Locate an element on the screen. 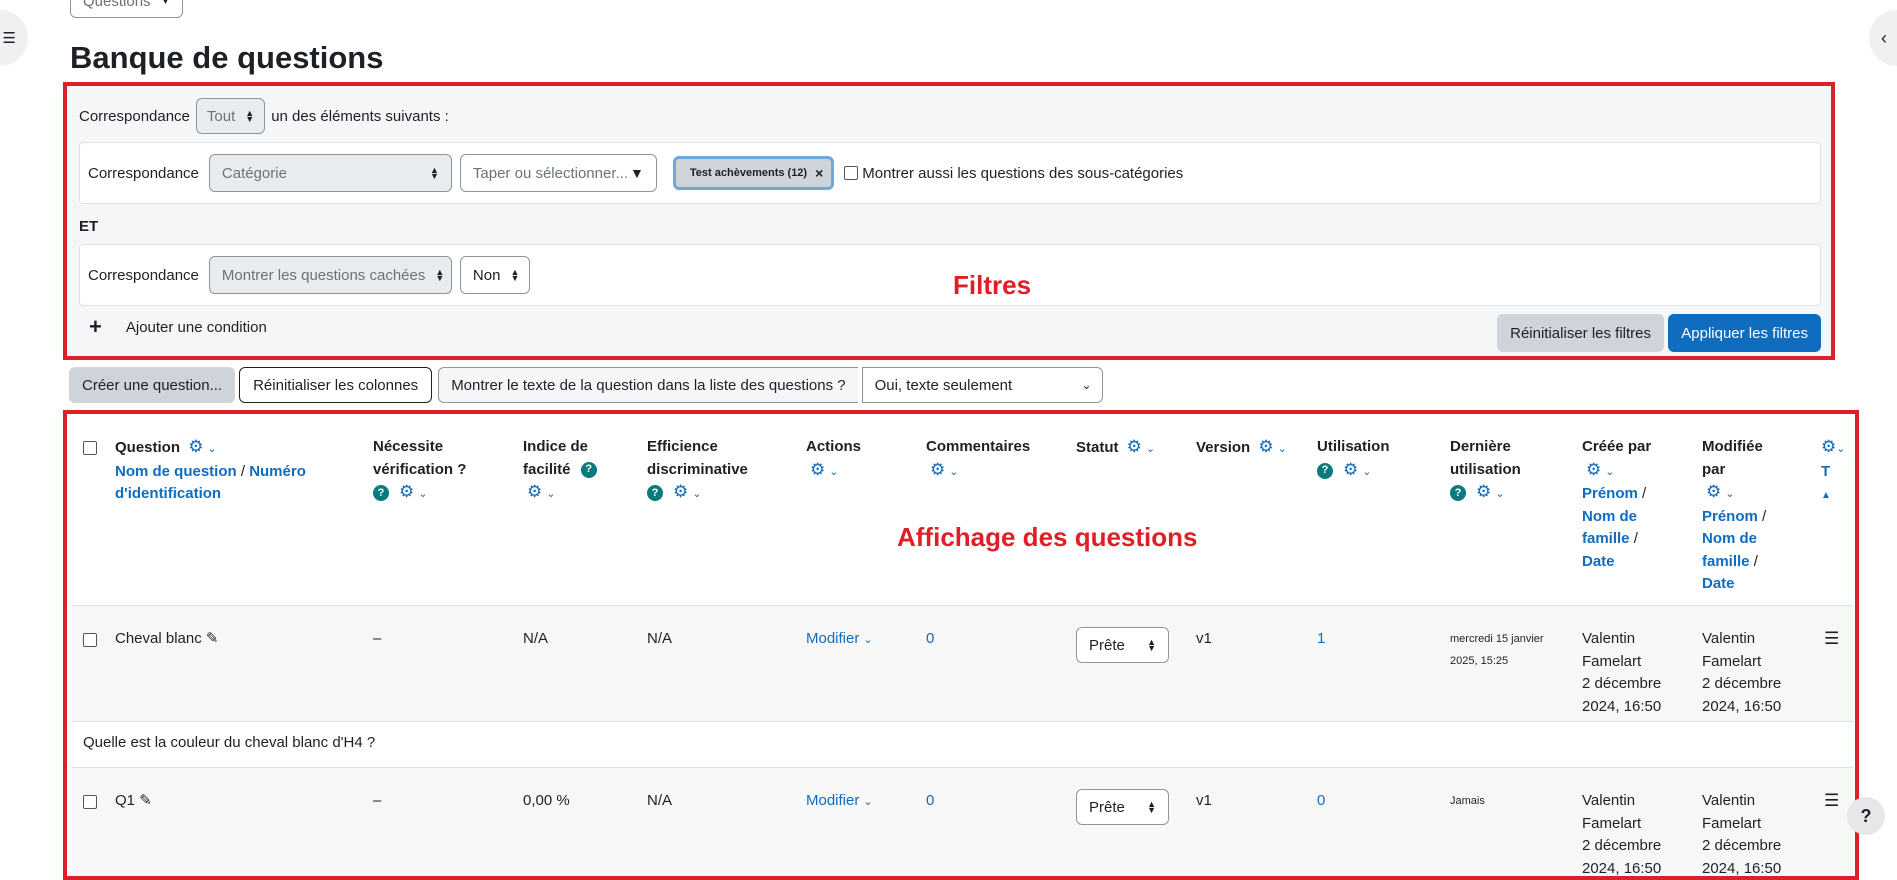 This screenshot has width=1897, height=880. created-by-value: Valentin Famelart 2 décembre 2024, 16:50 is located at coordinates (1622, 834).